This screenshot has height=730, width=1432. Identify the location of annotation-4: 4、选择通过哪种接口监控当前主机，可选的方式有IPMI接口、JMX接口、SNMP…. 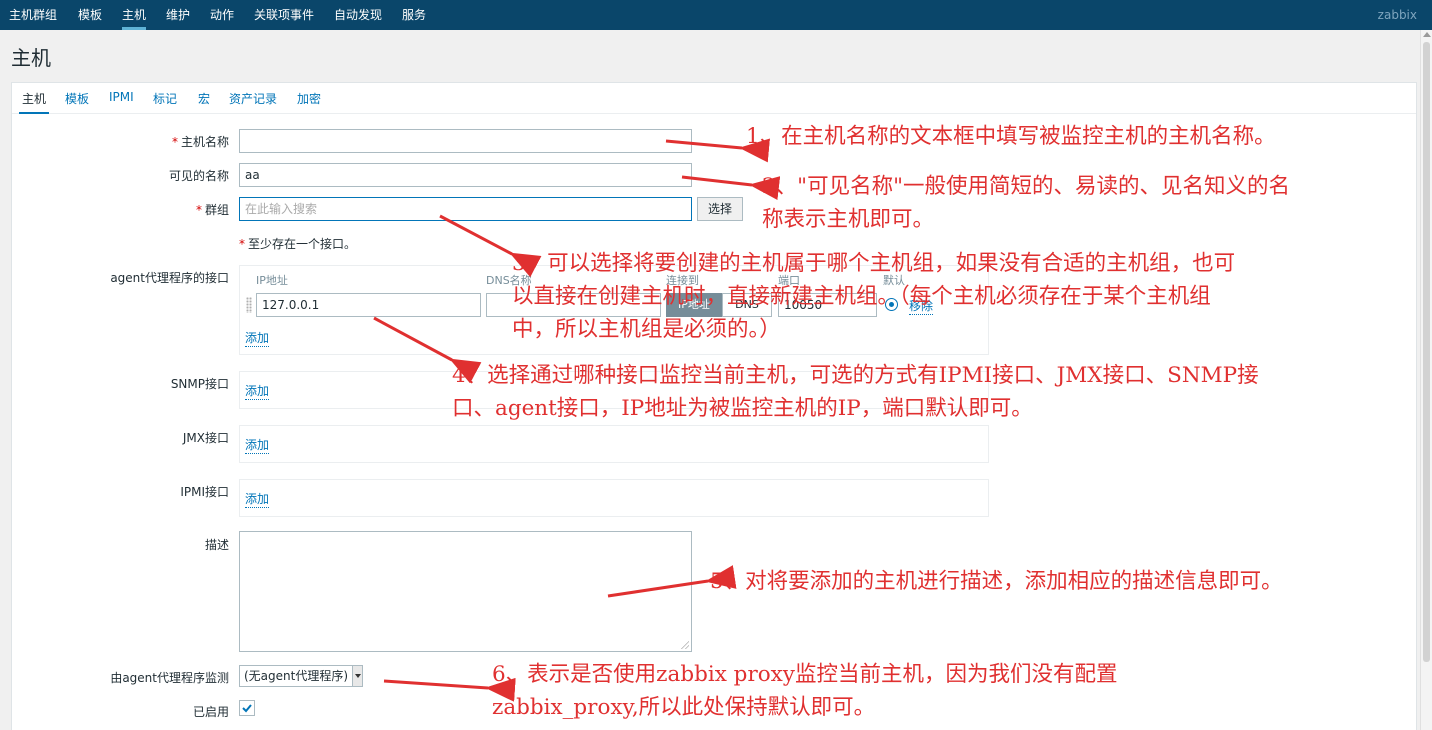
(855, 392).